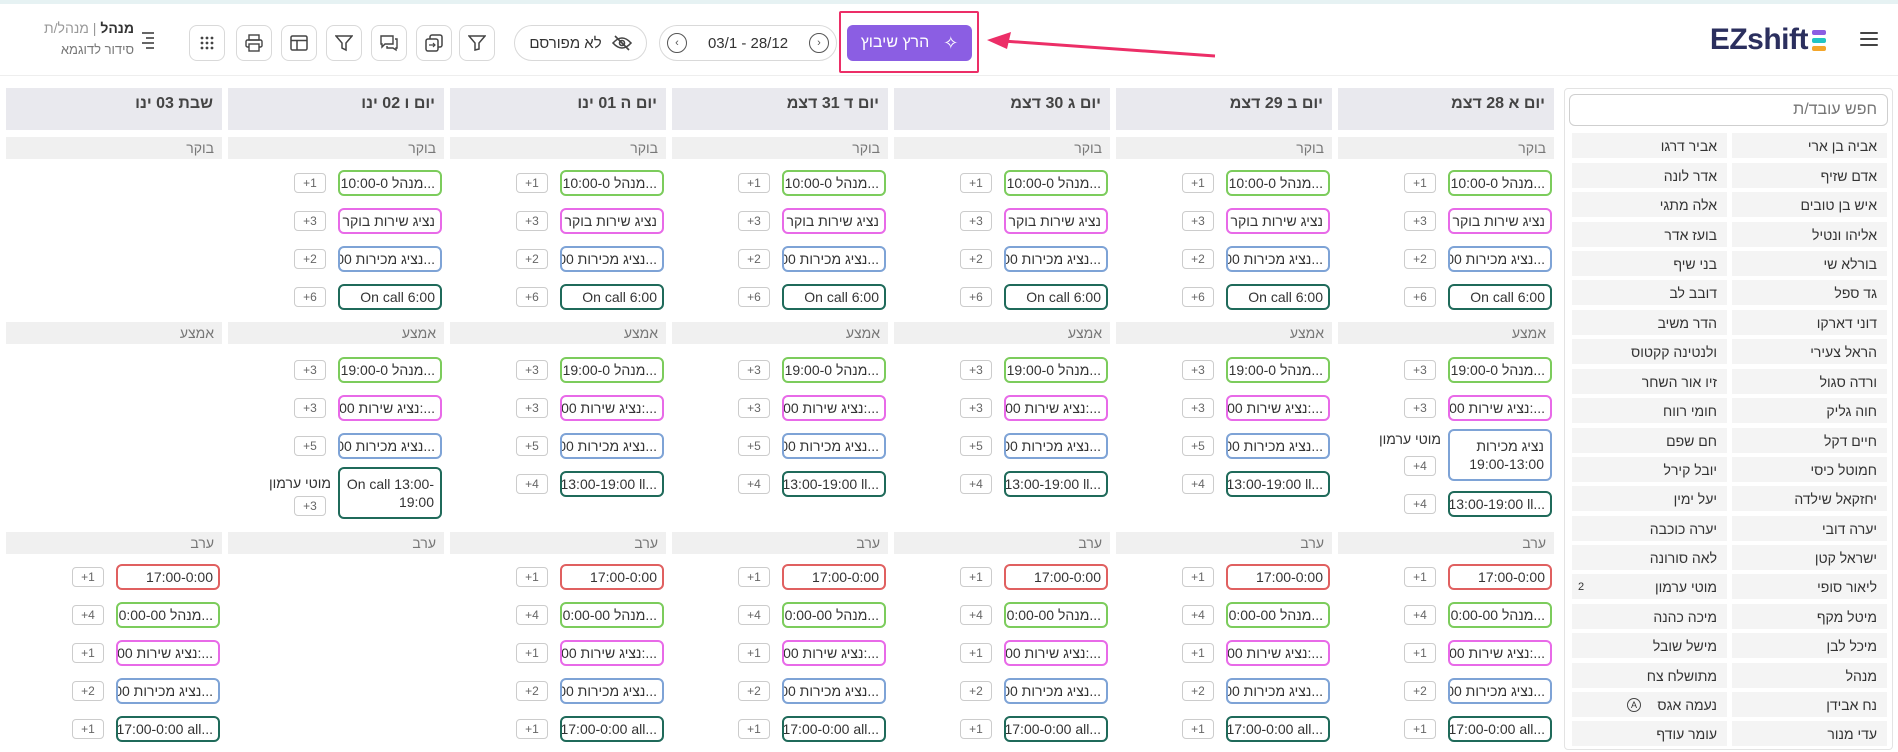 This screenshot has width=1898, height=752. Describe the element at coordinates (389, 43) in the screenshot. I see `chat-button` at that location.